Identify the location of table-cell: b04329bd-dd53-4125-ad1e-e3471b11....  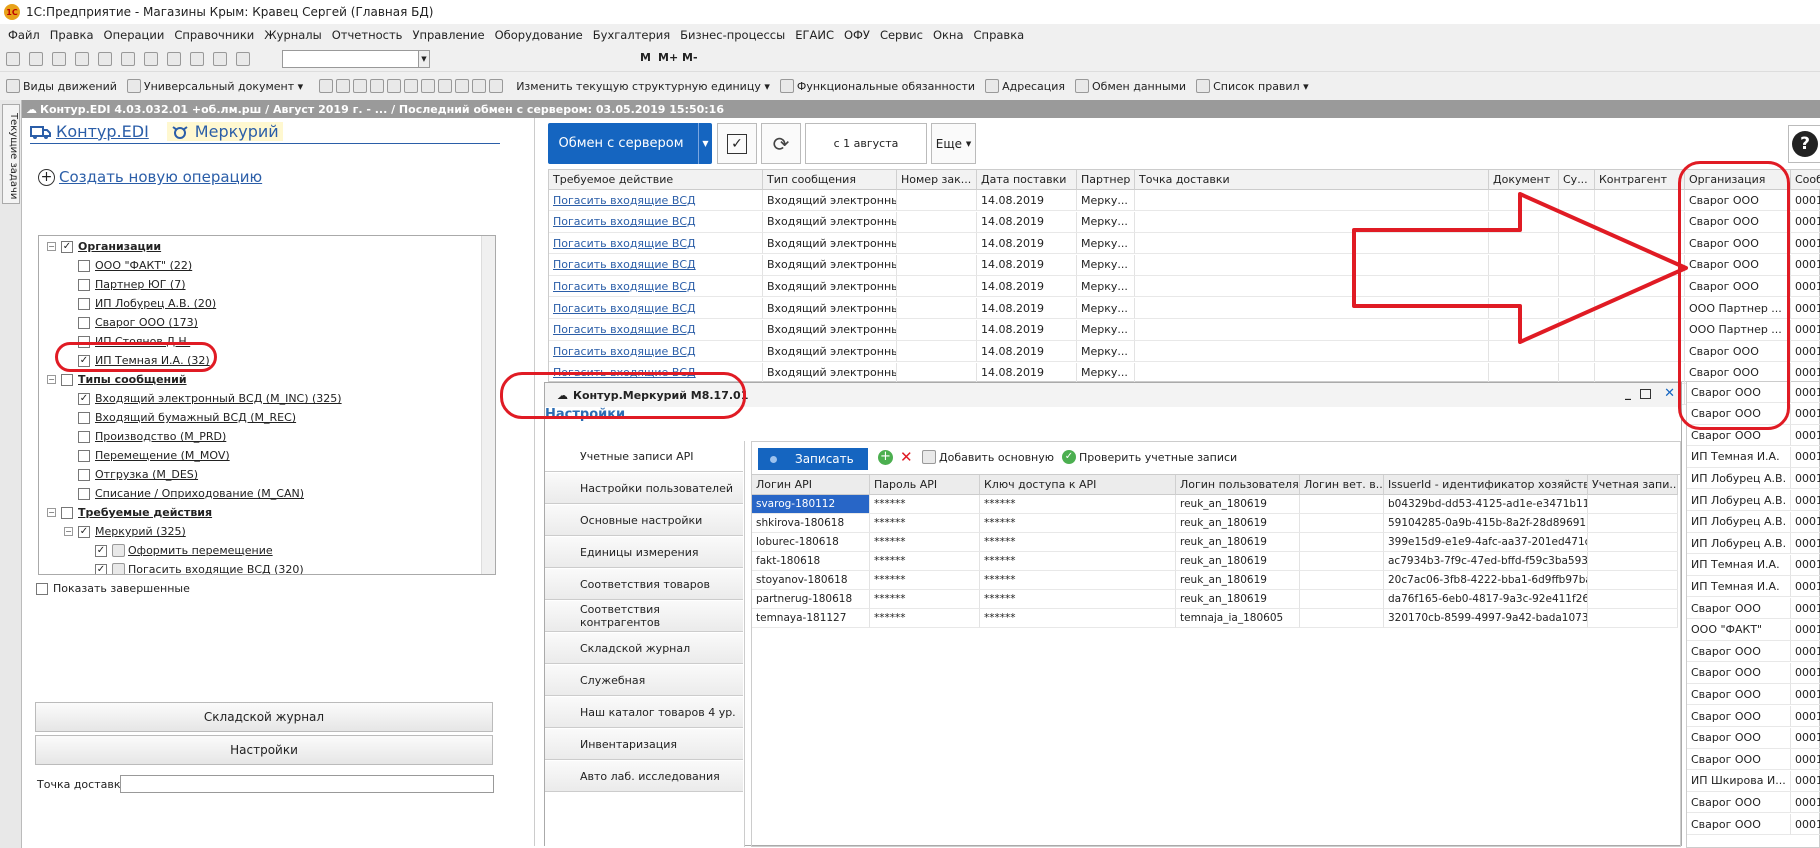
(1486, 504).